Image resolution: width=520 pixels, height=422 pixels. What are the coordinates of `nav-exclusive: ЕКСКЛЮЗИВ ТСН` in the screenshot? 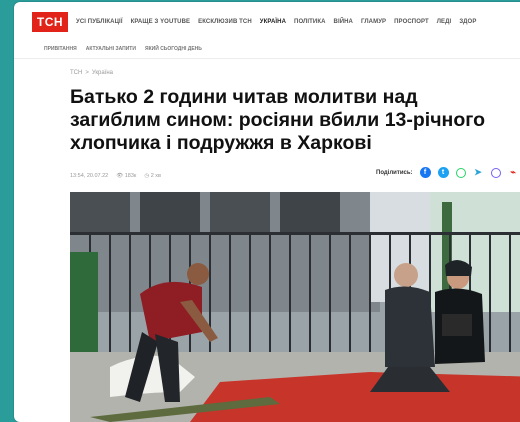 It's located at (225, 22).